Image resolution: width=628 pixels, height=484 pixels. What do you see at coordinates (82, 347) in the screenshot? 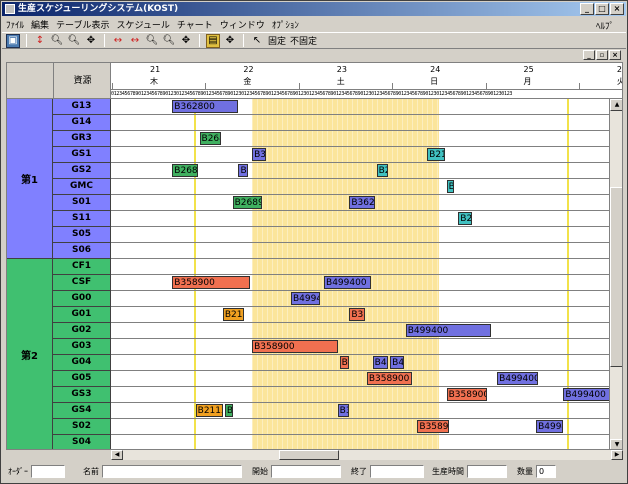
I see `resource-row-header: G03` at bounding box center [82, 347].